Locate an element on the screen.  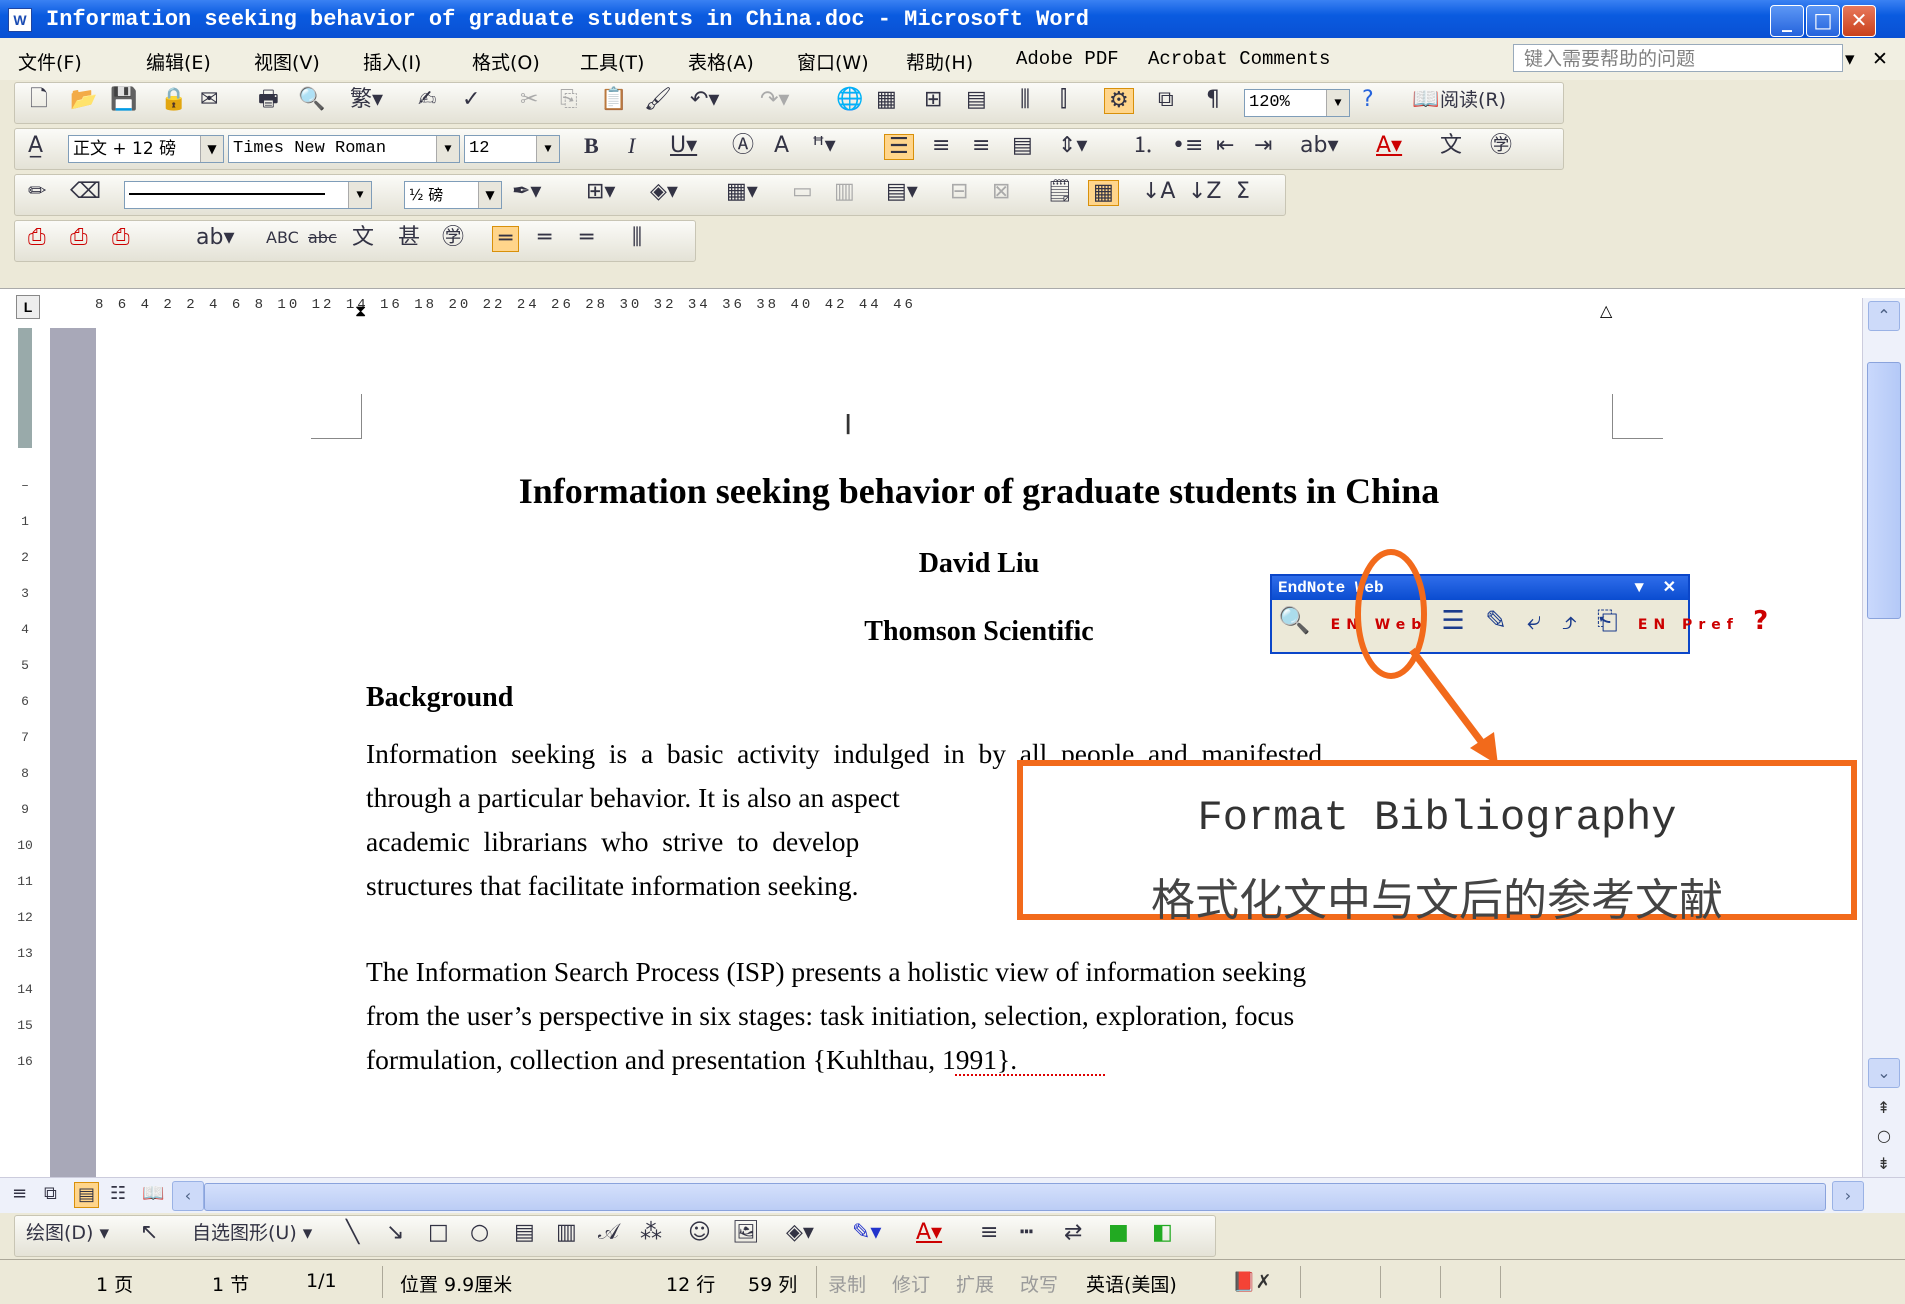
scroll-left-icon: ‹ is located at coordinates (188, 1196).